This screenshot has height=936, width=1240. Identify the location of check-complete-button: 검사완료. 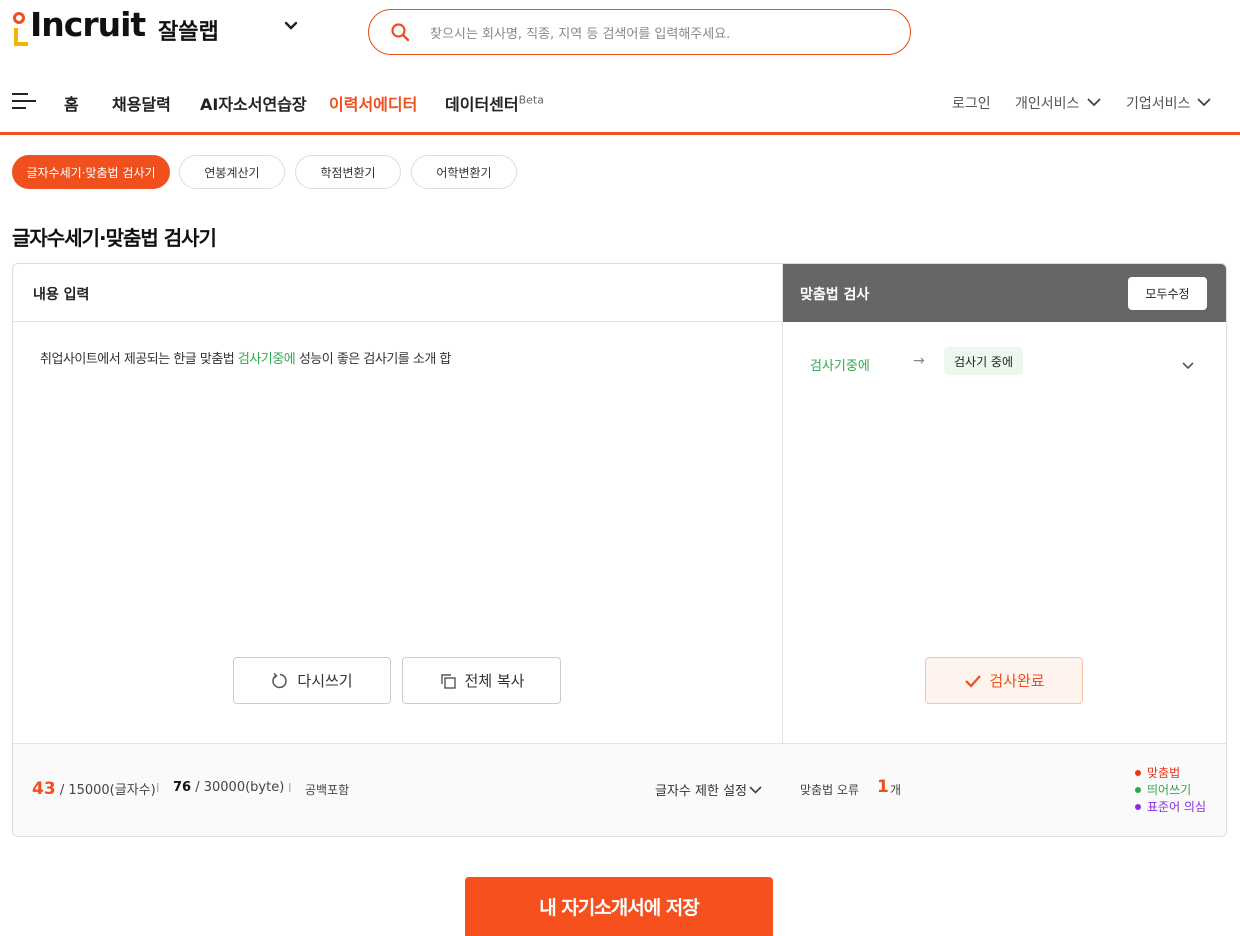
(1004, 680).